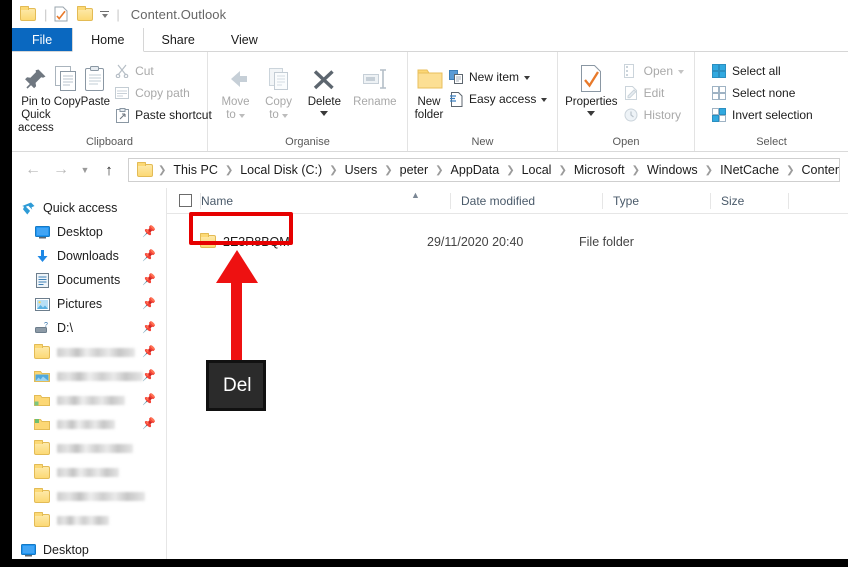  What do you see at coordinates (149, 303) in the screenshot?
I see `pin-icon-pictures: 📌` at bounding box center [149, 303].